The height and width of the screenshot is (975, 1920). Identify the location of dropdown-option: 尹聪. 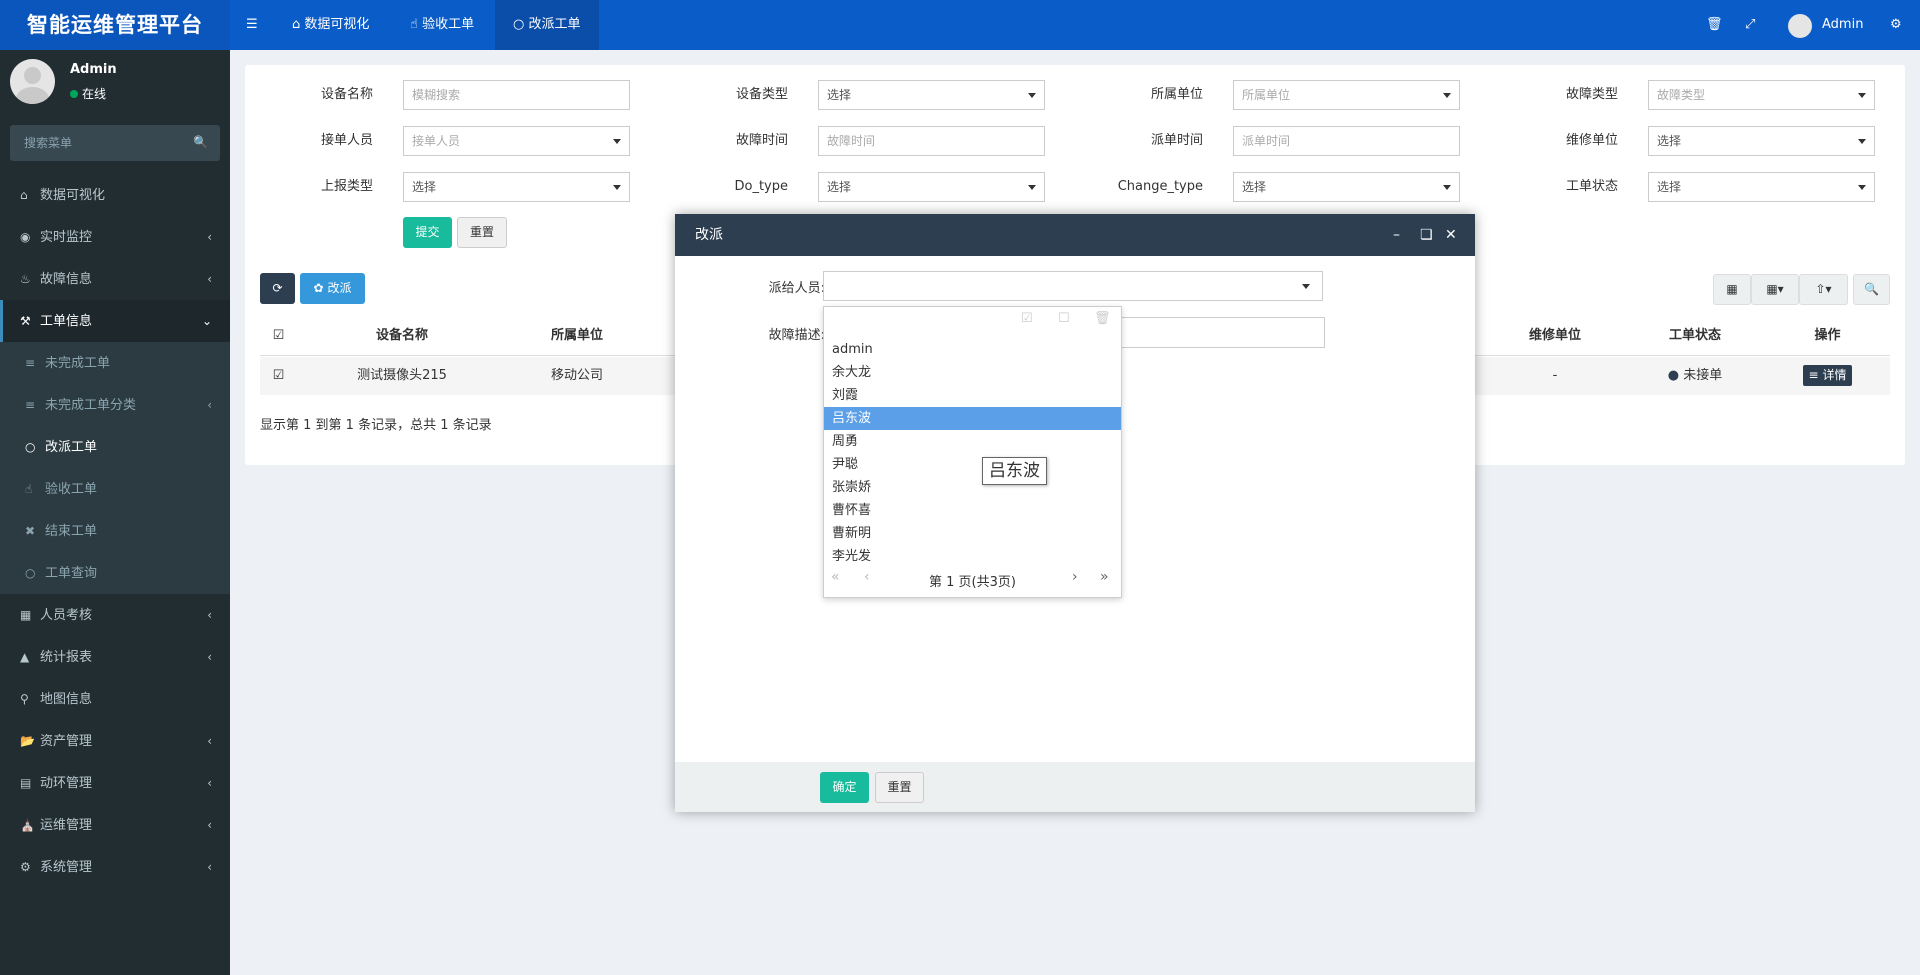
(972, 464).